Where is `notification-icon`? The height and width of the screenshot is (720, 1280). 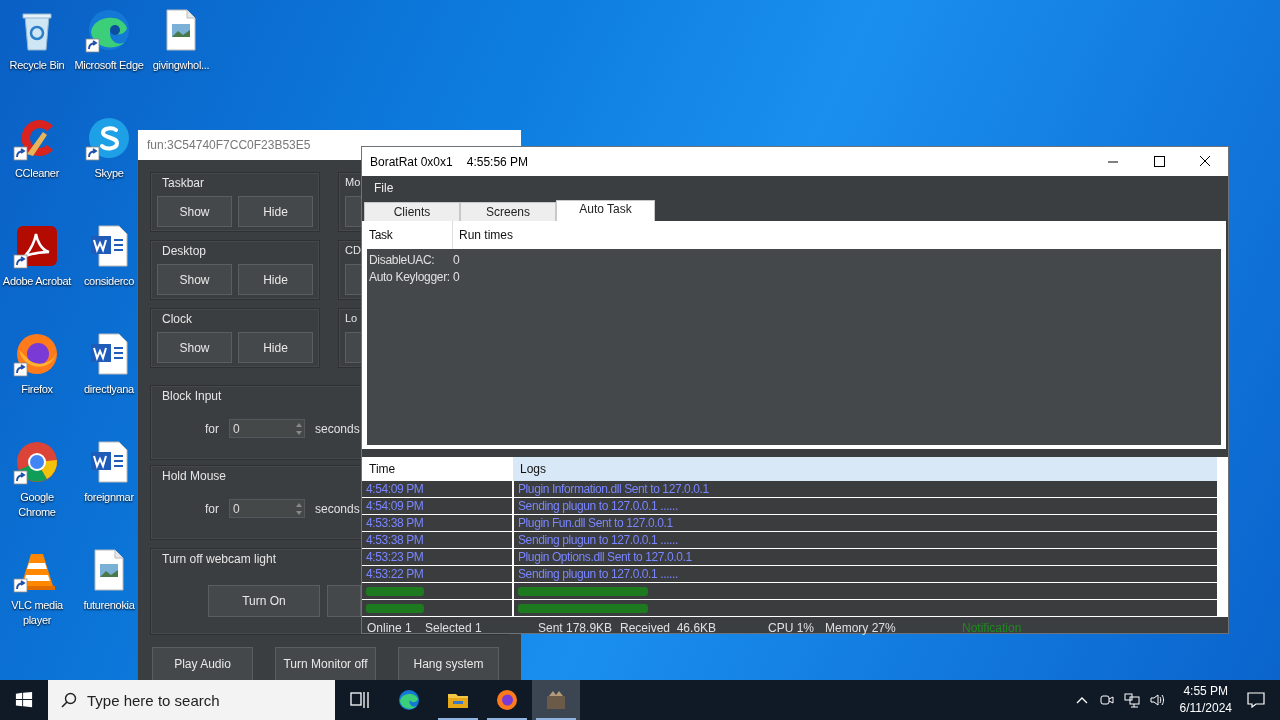 notification-icon is located at coordinates (1256, 700).